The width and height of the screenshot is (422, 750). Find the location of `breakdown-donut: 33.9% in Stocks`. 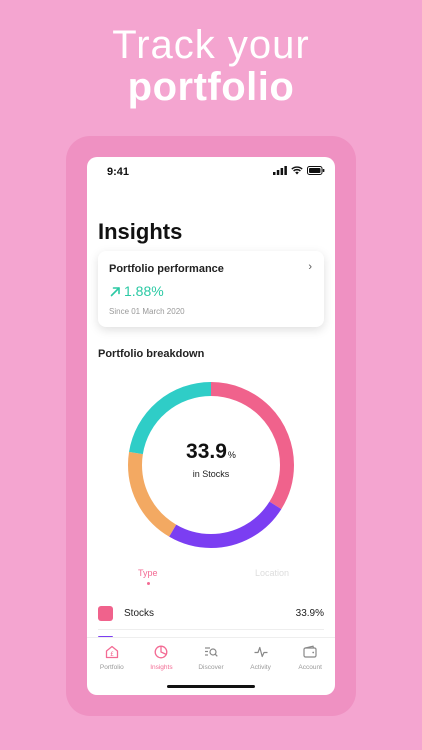

breakdown-donut: 33.9% in Stocks is located at coordinates (211, 465).